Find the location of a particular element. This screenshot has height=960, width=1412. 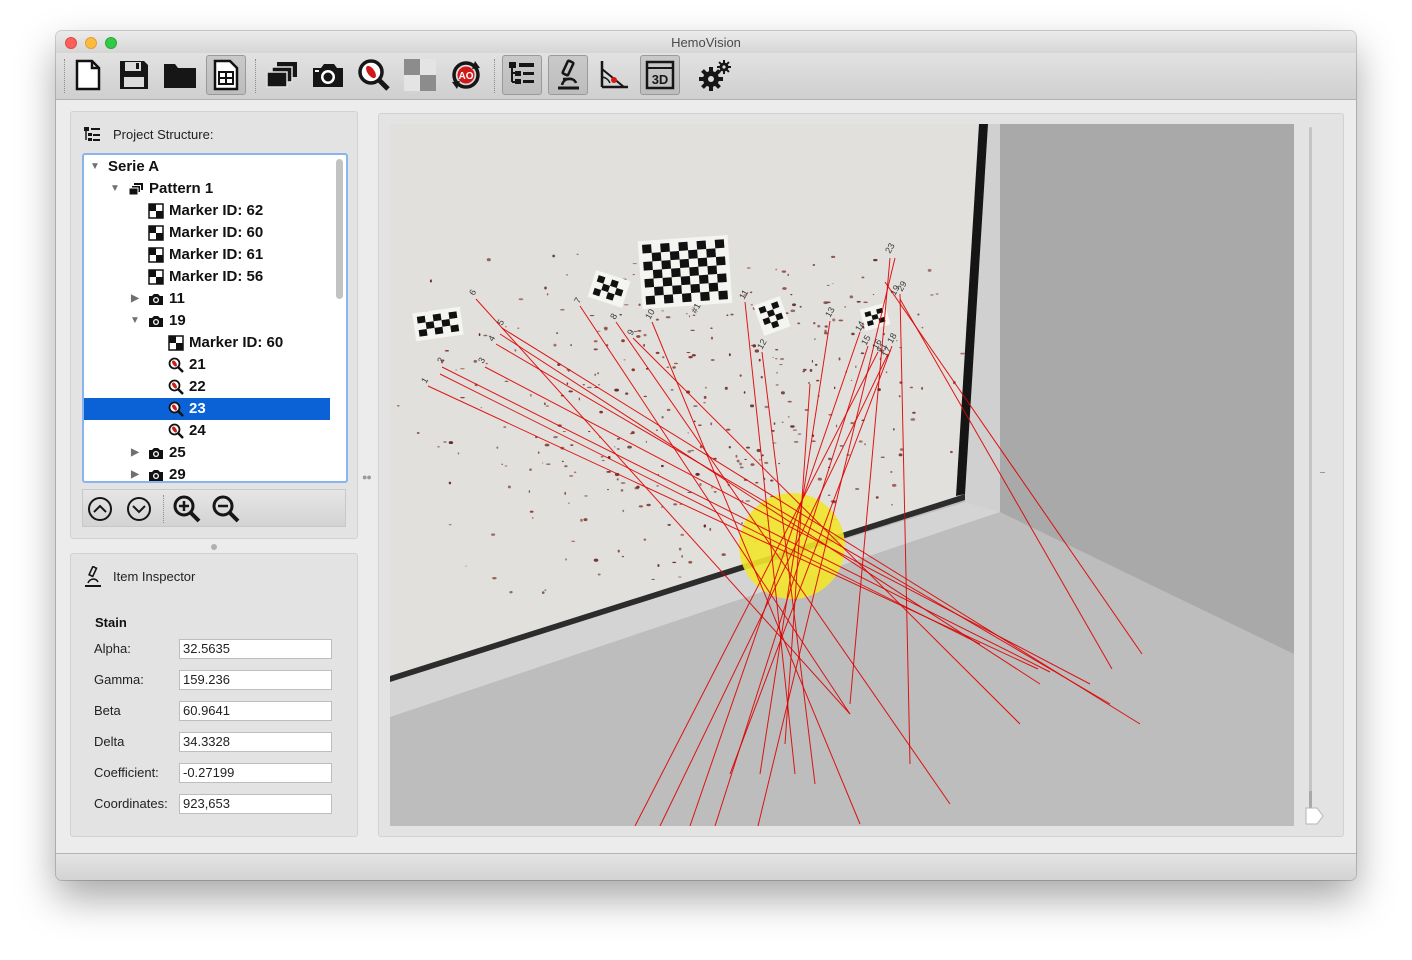

tree-item: ▼ Pattern 1 is located at coordinates (207, 189).